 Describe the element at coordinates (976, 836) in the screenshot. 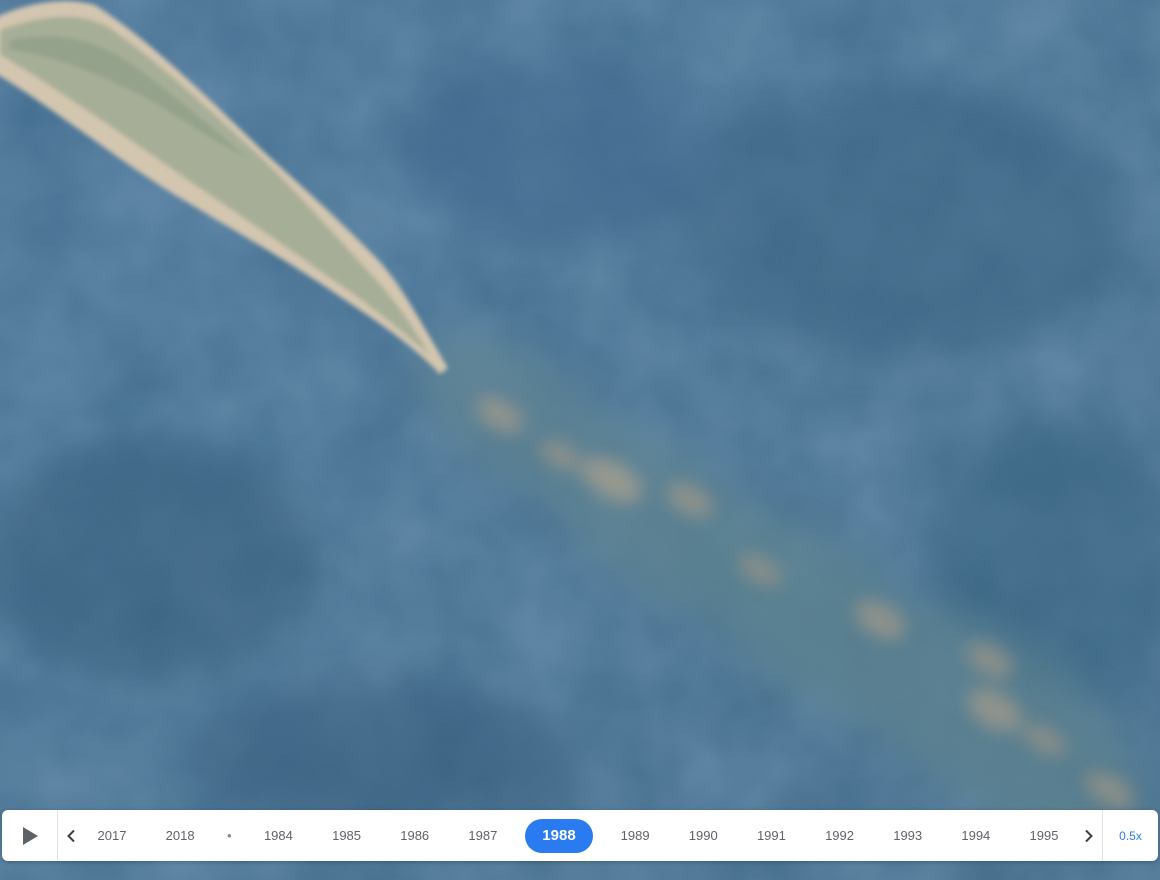

I see `year-item: 1994` at that location.